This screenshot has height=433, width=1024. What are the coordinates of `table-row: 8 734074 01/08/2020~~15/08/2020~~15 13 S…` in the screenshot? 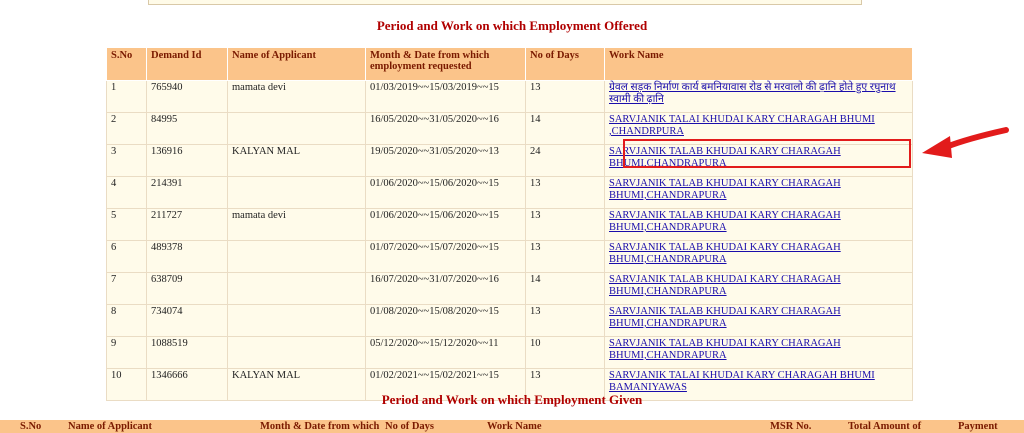 It's located at (509, 320).